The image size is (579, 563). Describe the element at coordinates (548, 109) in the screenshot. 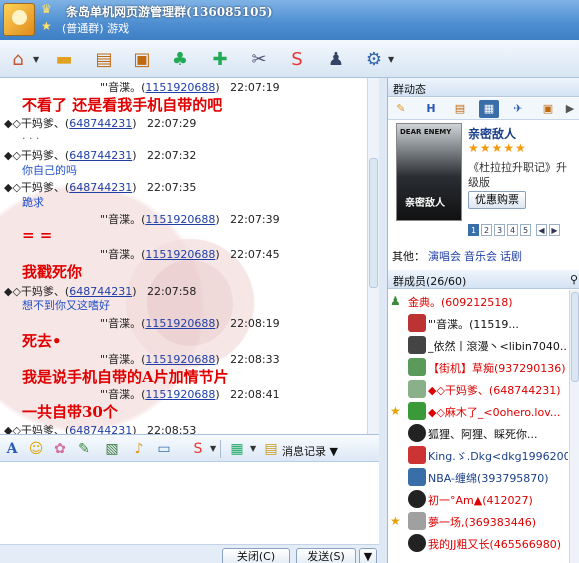

I see `tab-game: ▣` at that location.